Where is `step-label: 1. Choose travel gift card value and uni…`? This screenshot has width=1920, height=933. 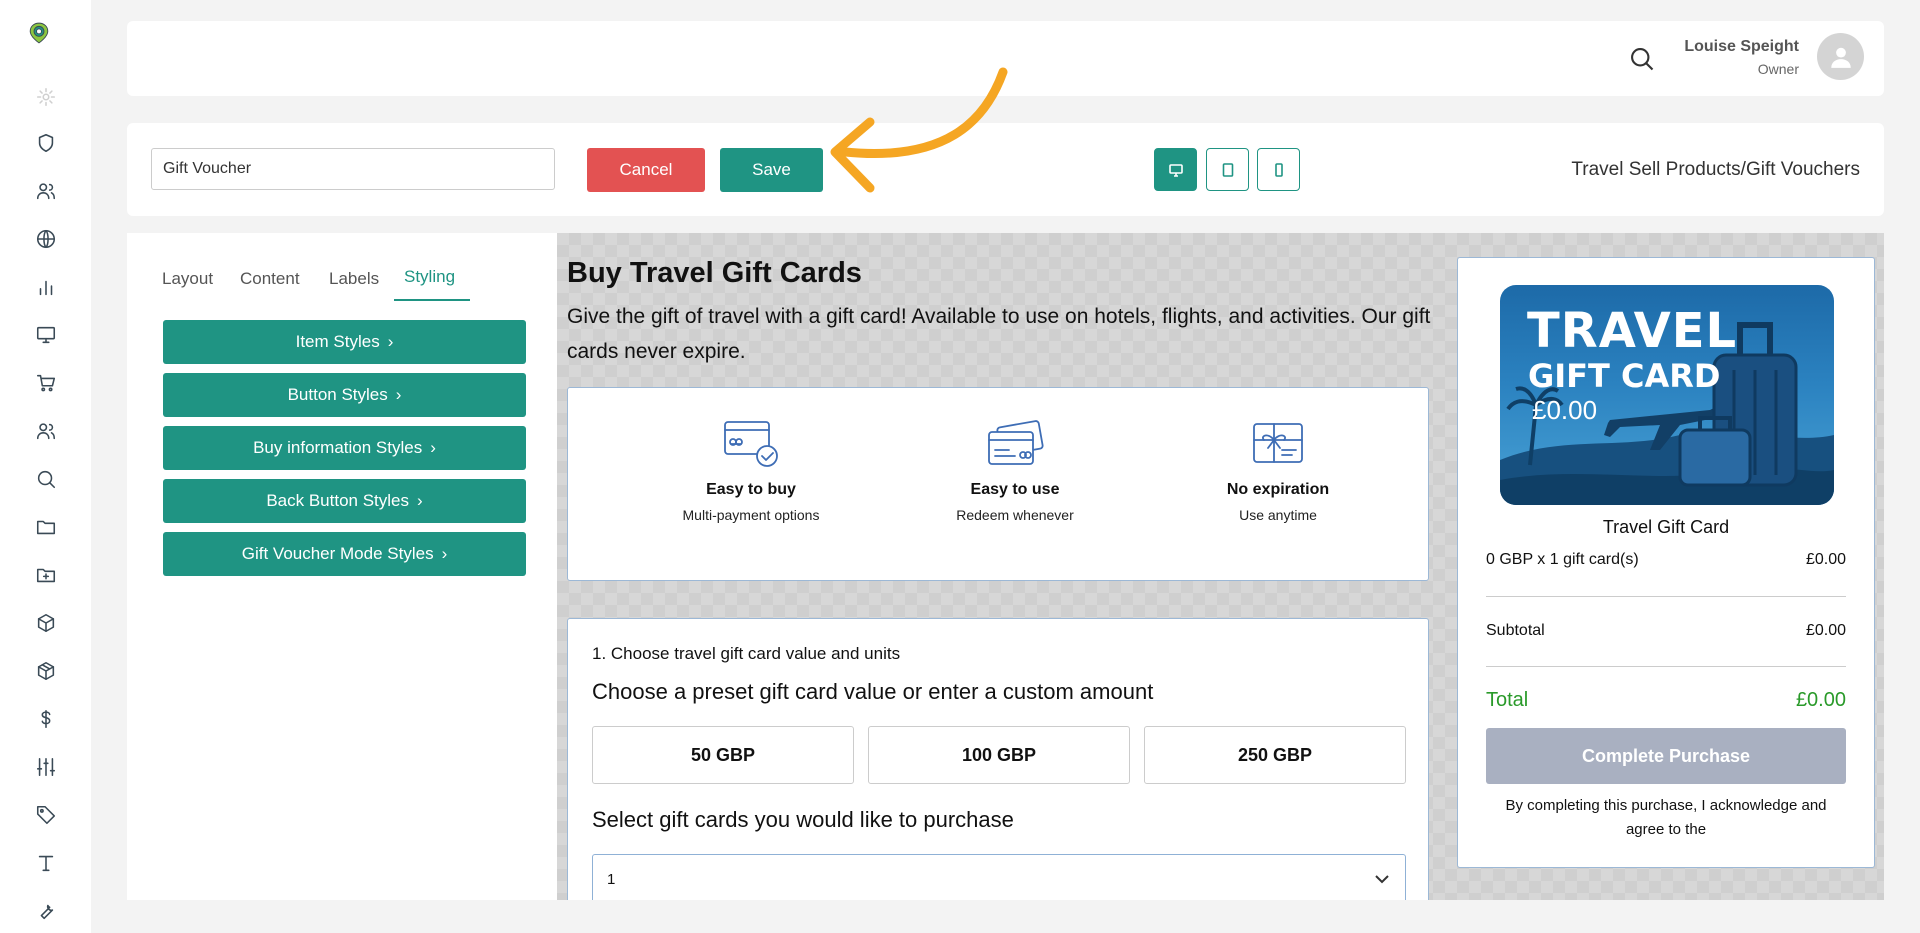 step-label: 1. Choose travel gift card value and uni… is located at coordinates (746, 653).